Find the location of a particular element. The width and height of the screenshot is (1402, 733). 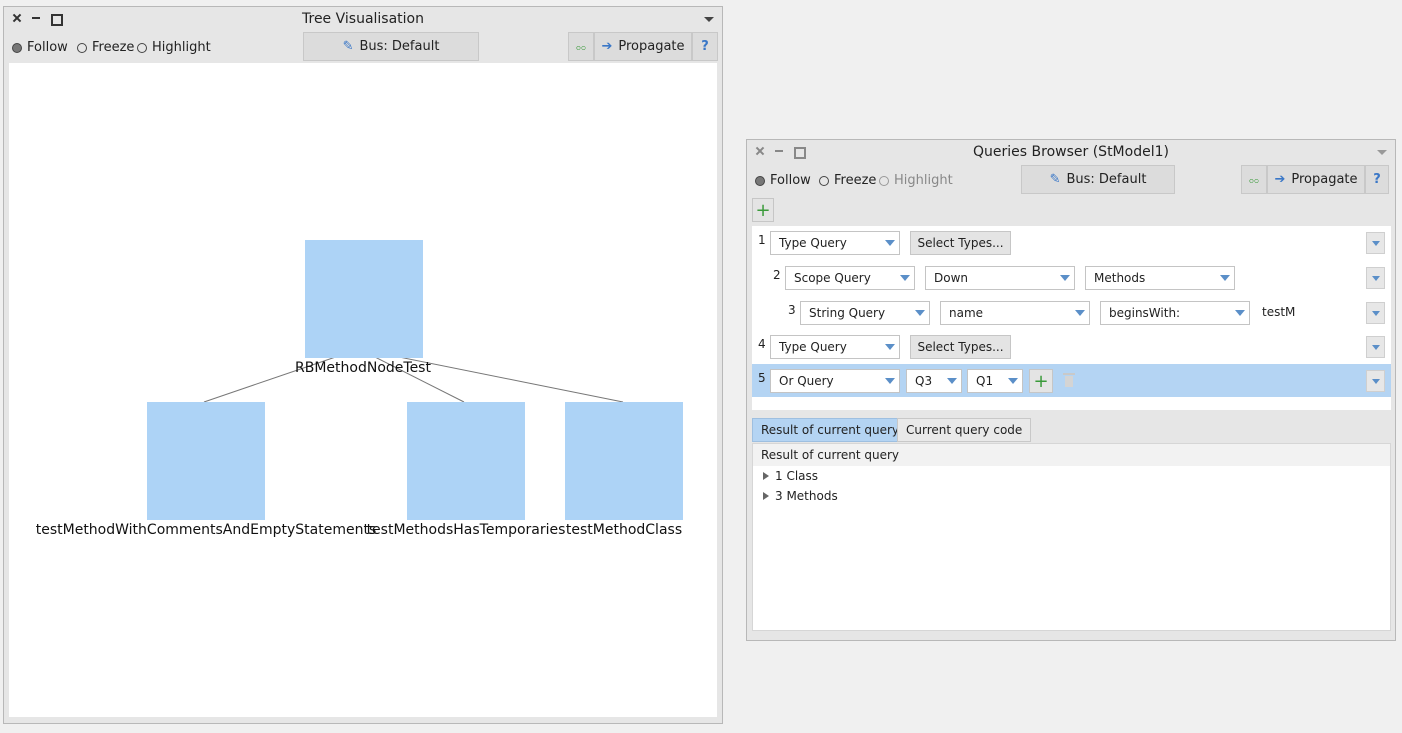

result-tree-item: 1 Class is located at coordinates (790, 476).